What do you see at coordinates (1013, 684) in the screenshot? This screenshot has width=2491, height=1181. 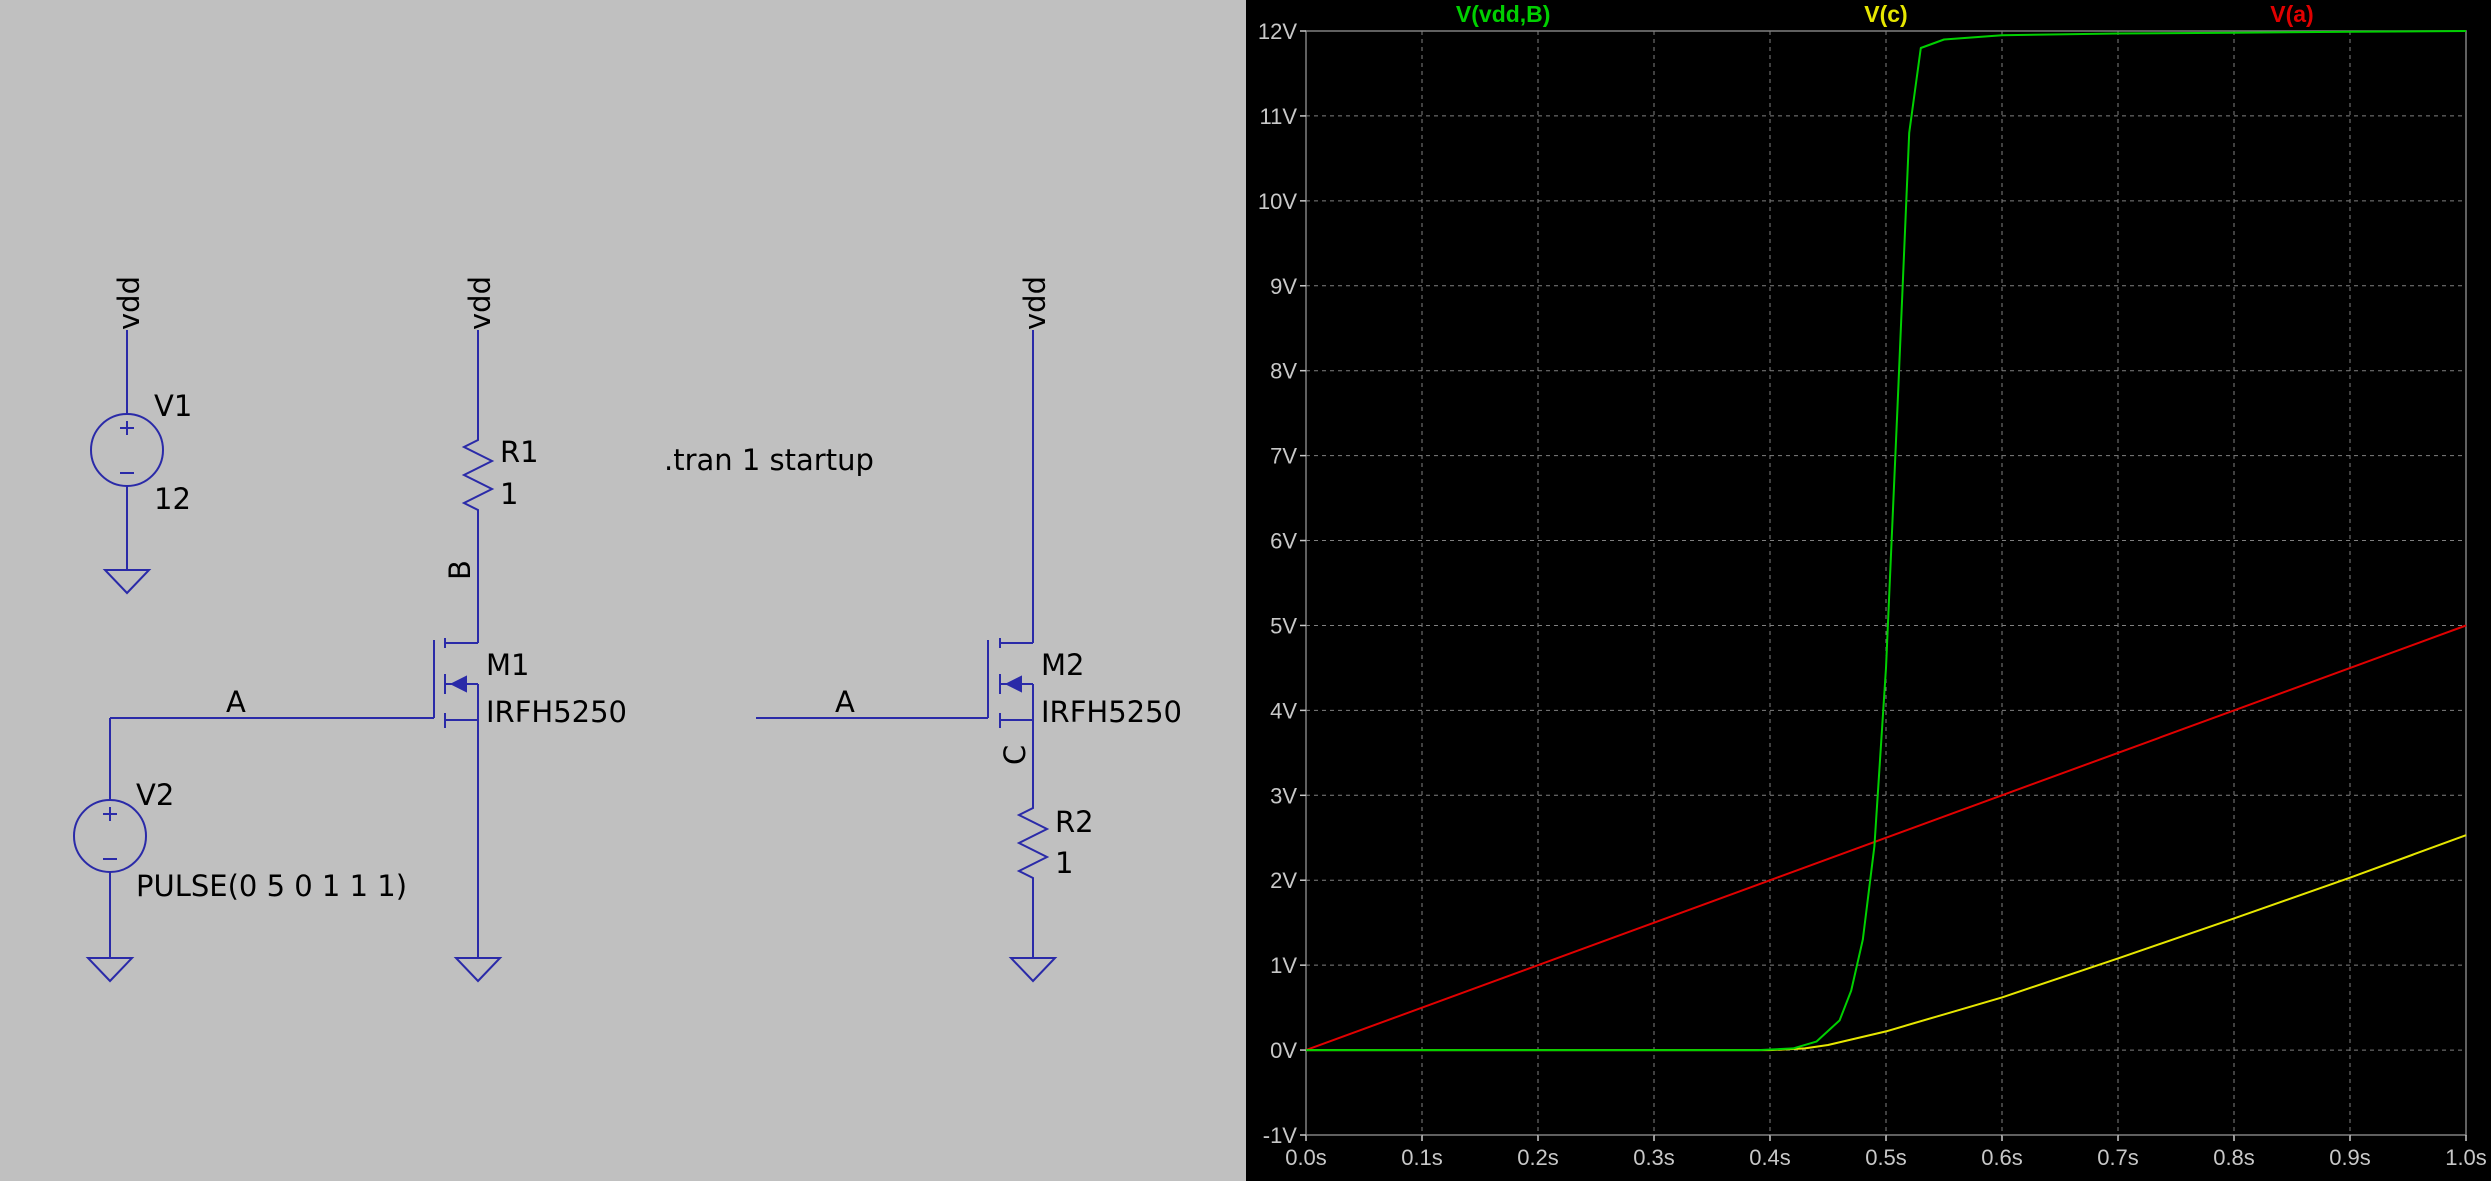 I see `m2-body-arrow-icon` at bounding box center [1013, 684].